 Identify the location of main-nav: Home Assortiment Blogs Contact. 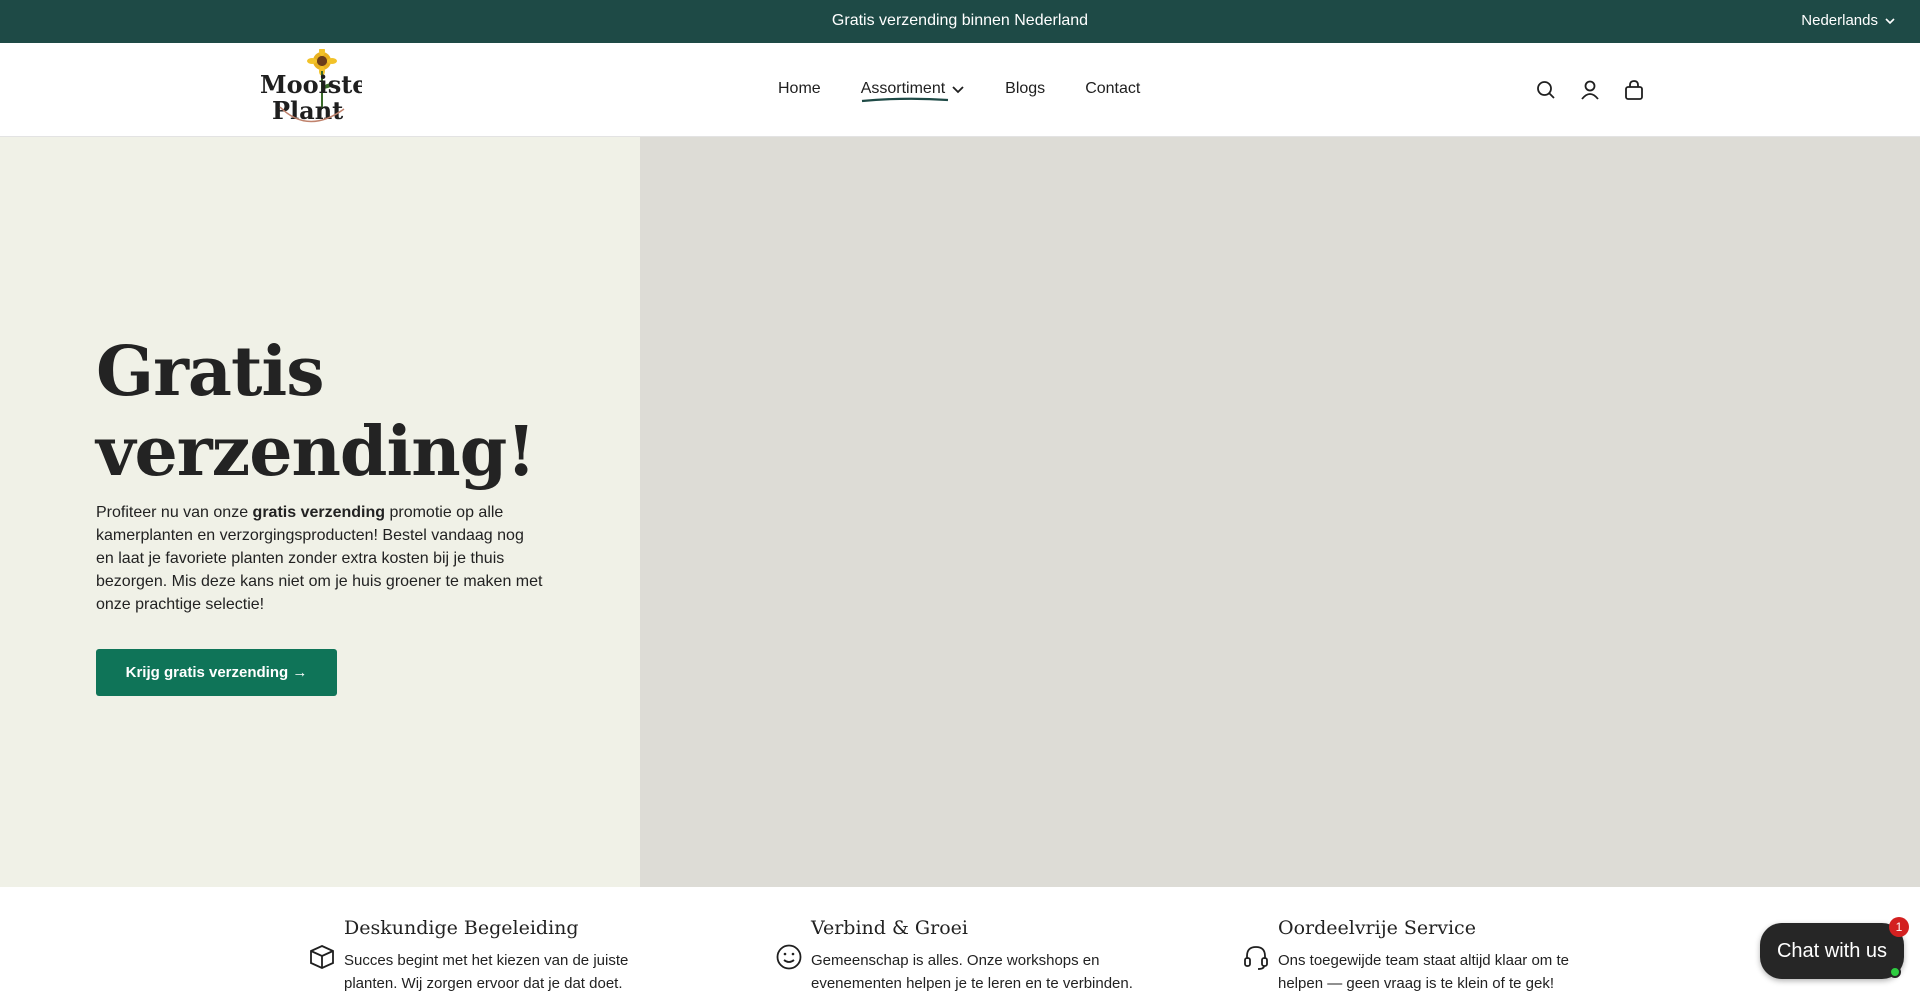
(959, 91).